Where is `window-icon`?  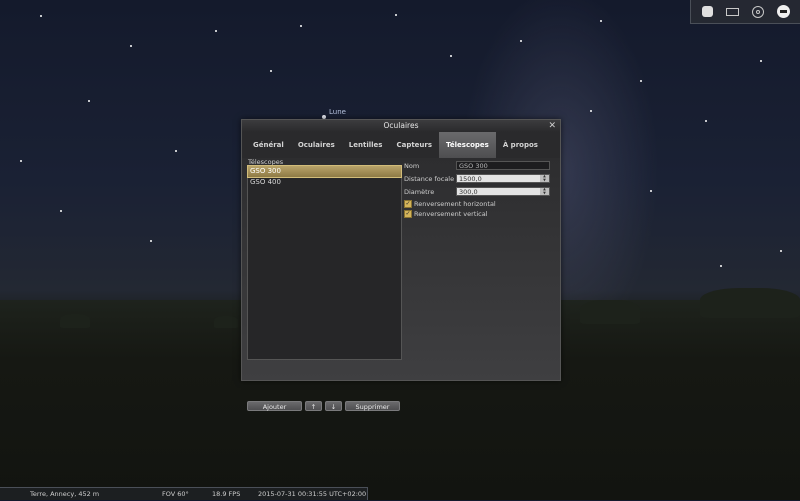
window-icon is located at coordinates (733, 11).